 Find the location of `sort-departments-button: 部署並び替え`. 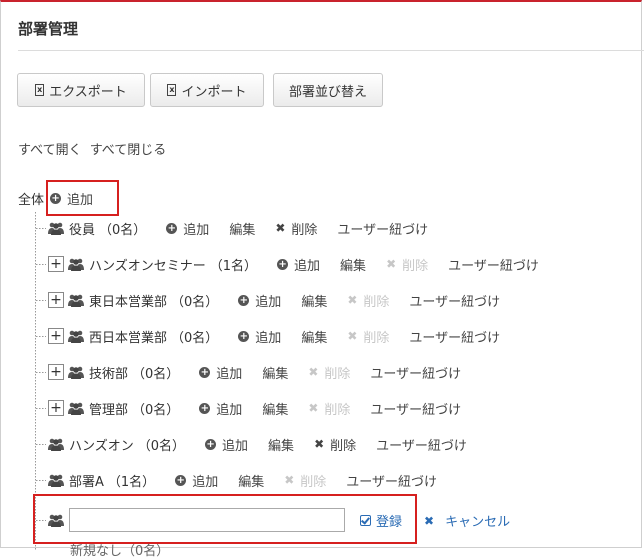

sort-departments-button: 部署並び替え is located at coordinates (328, 90).